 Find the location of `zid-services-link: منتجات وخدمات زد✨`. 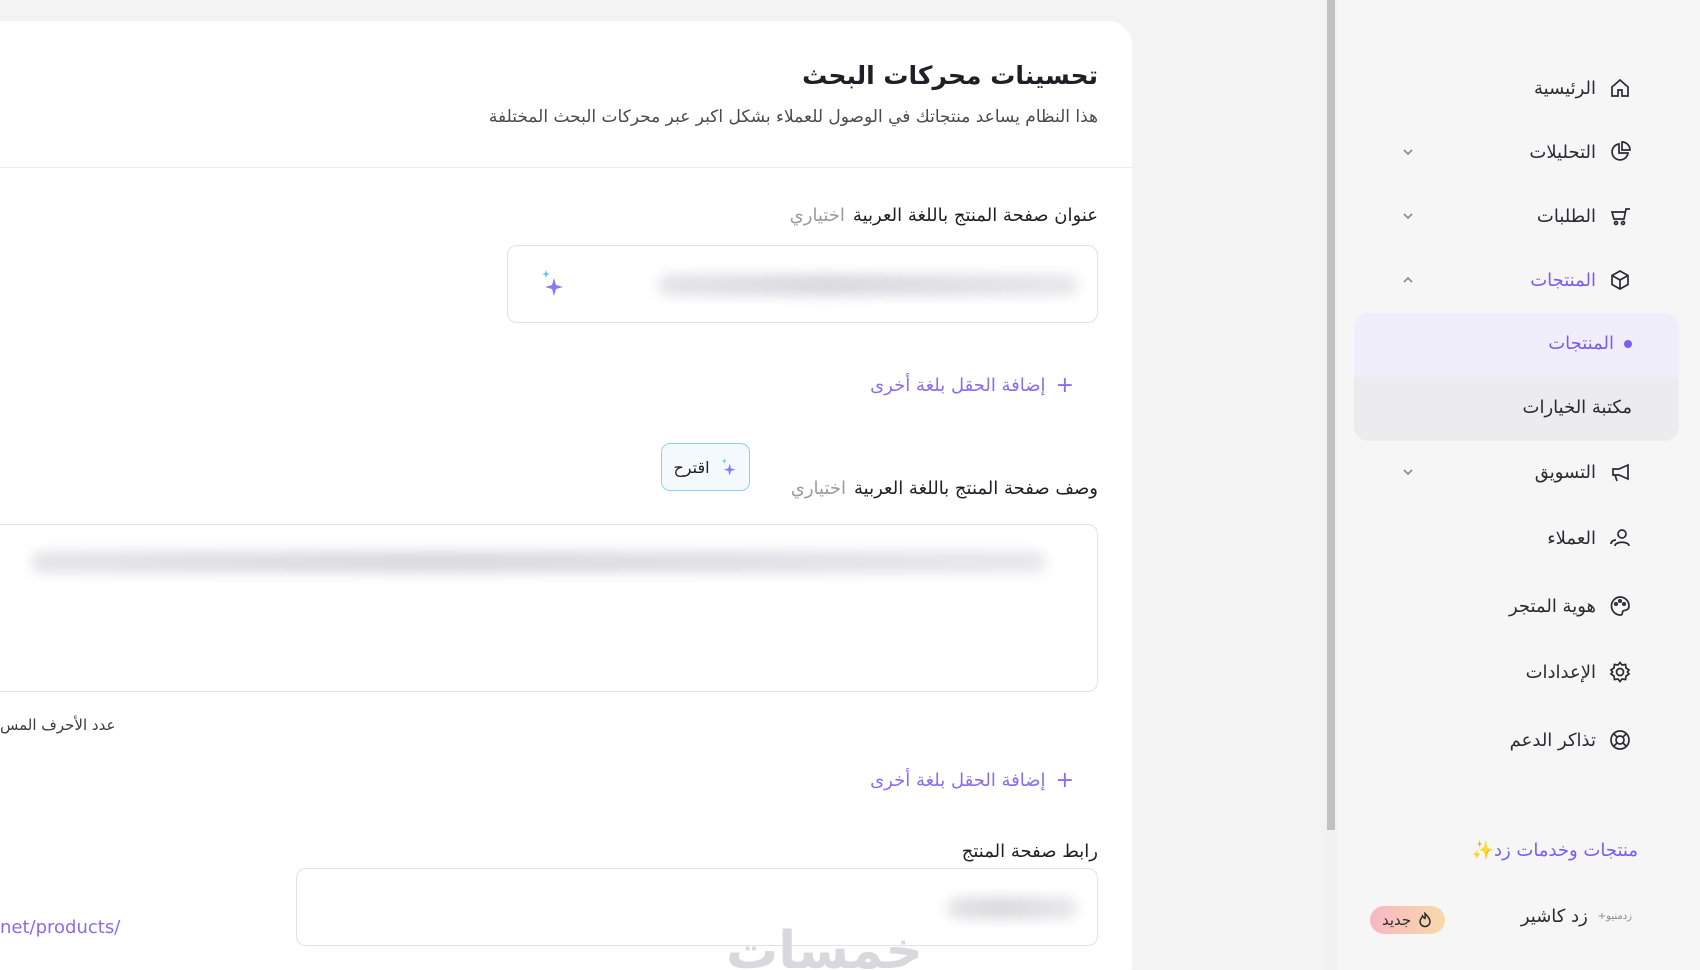

zid-services-link: منتجات وخدمات زد✨ is located at coordinates (1555, 850).